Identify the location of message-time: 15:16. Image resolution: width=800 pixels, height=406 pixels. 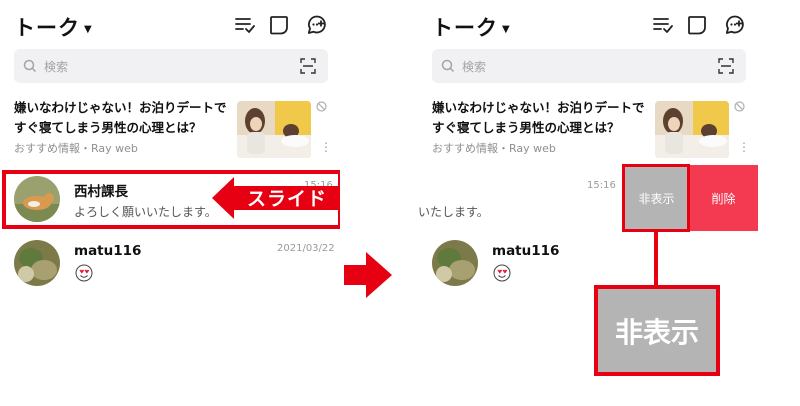
(601, 185).